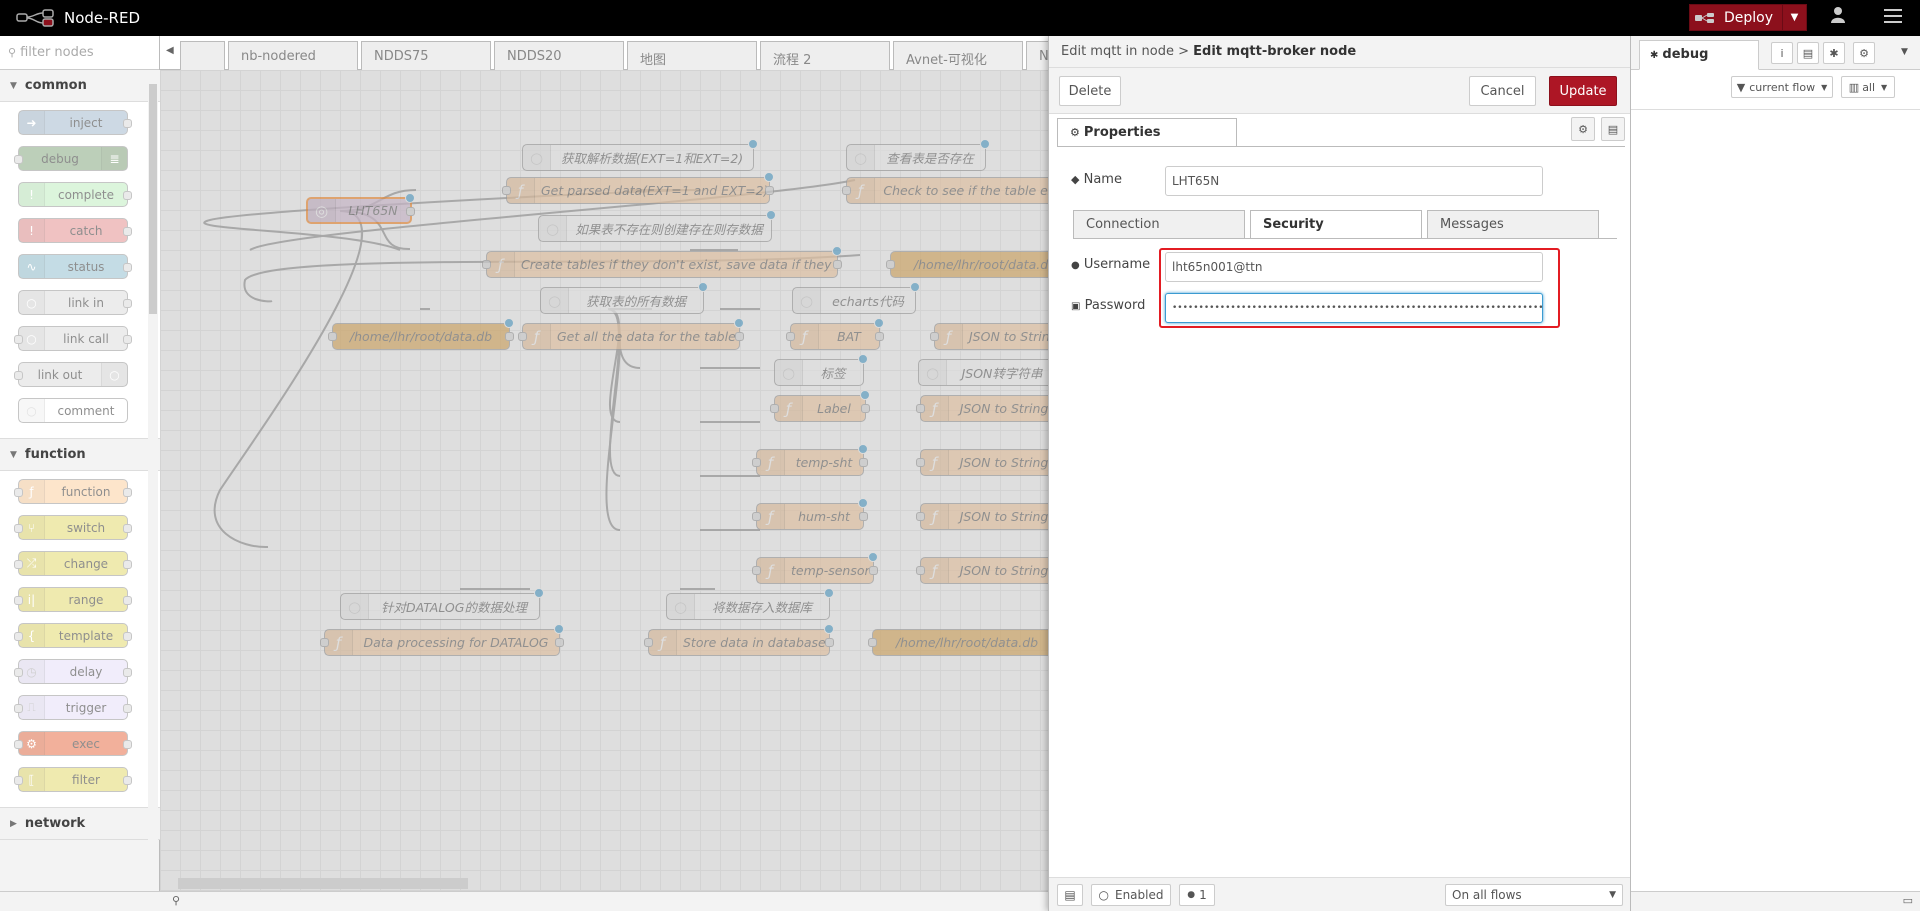 This screenshot has height=911, width=1920. I want to click on palette-category-function: ▼ function, so click(80, 455).